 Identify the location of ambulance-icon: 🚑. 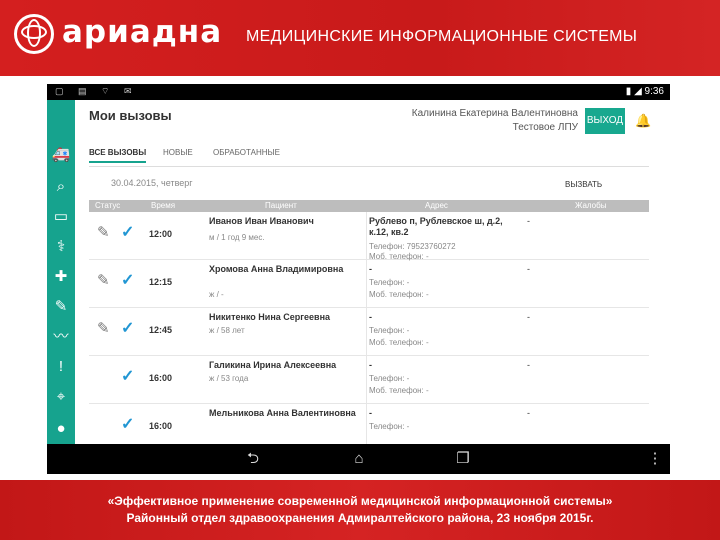
(61, 155).